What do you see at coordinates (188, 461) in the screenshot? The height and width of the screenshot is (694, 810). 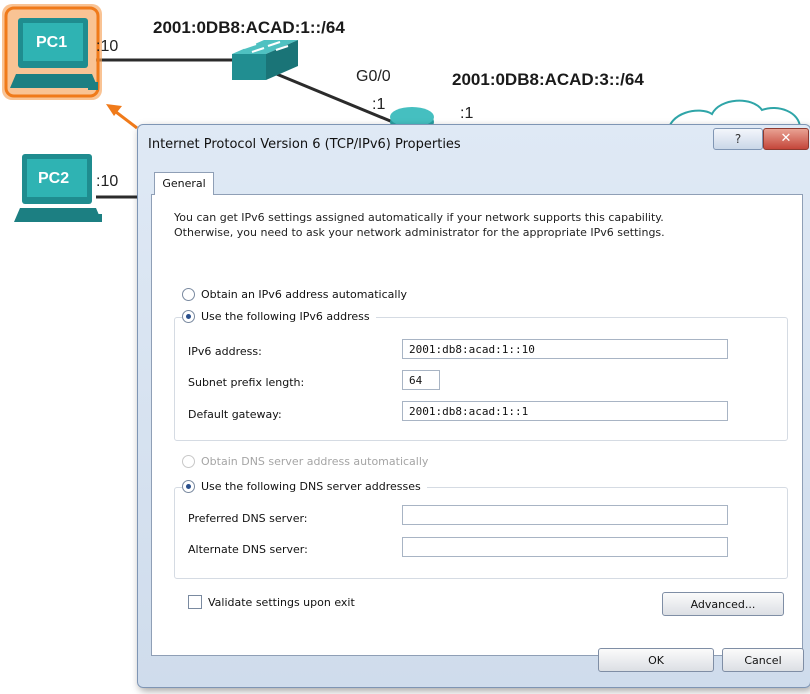 I see `radio-disabled-icon` at bounding box center [188, 461].